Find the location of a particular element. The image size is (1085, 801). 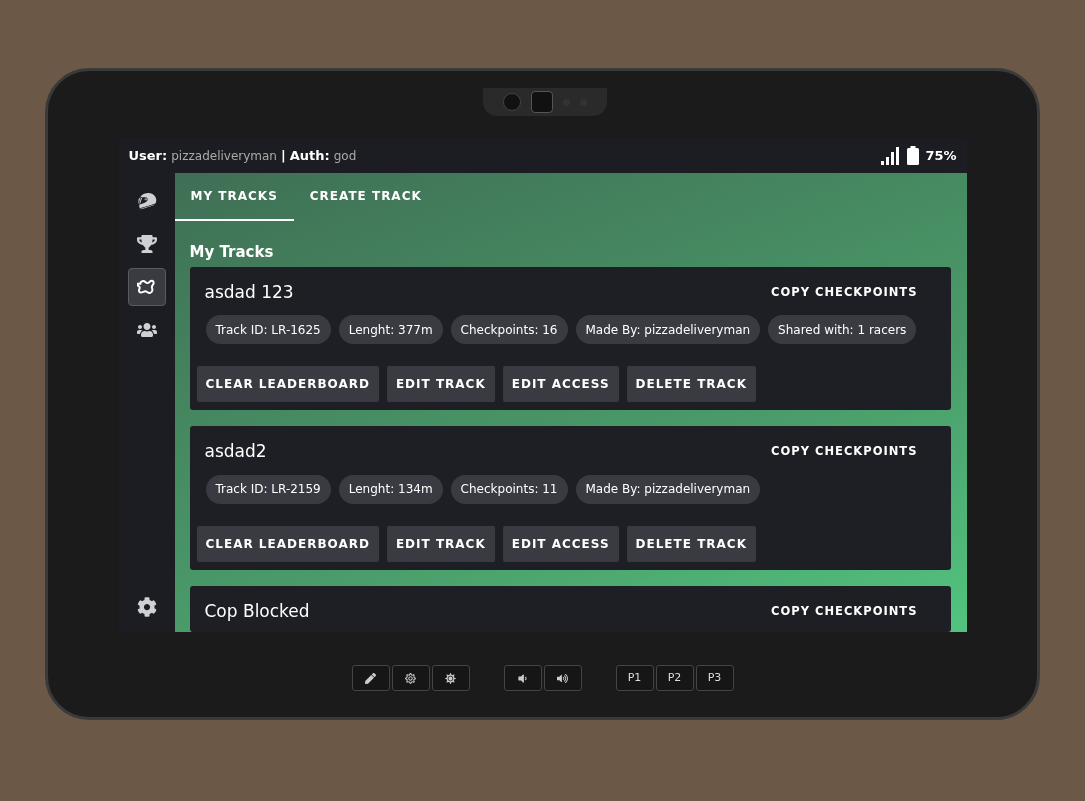

battery-icon is located at coordinates (913, 155).